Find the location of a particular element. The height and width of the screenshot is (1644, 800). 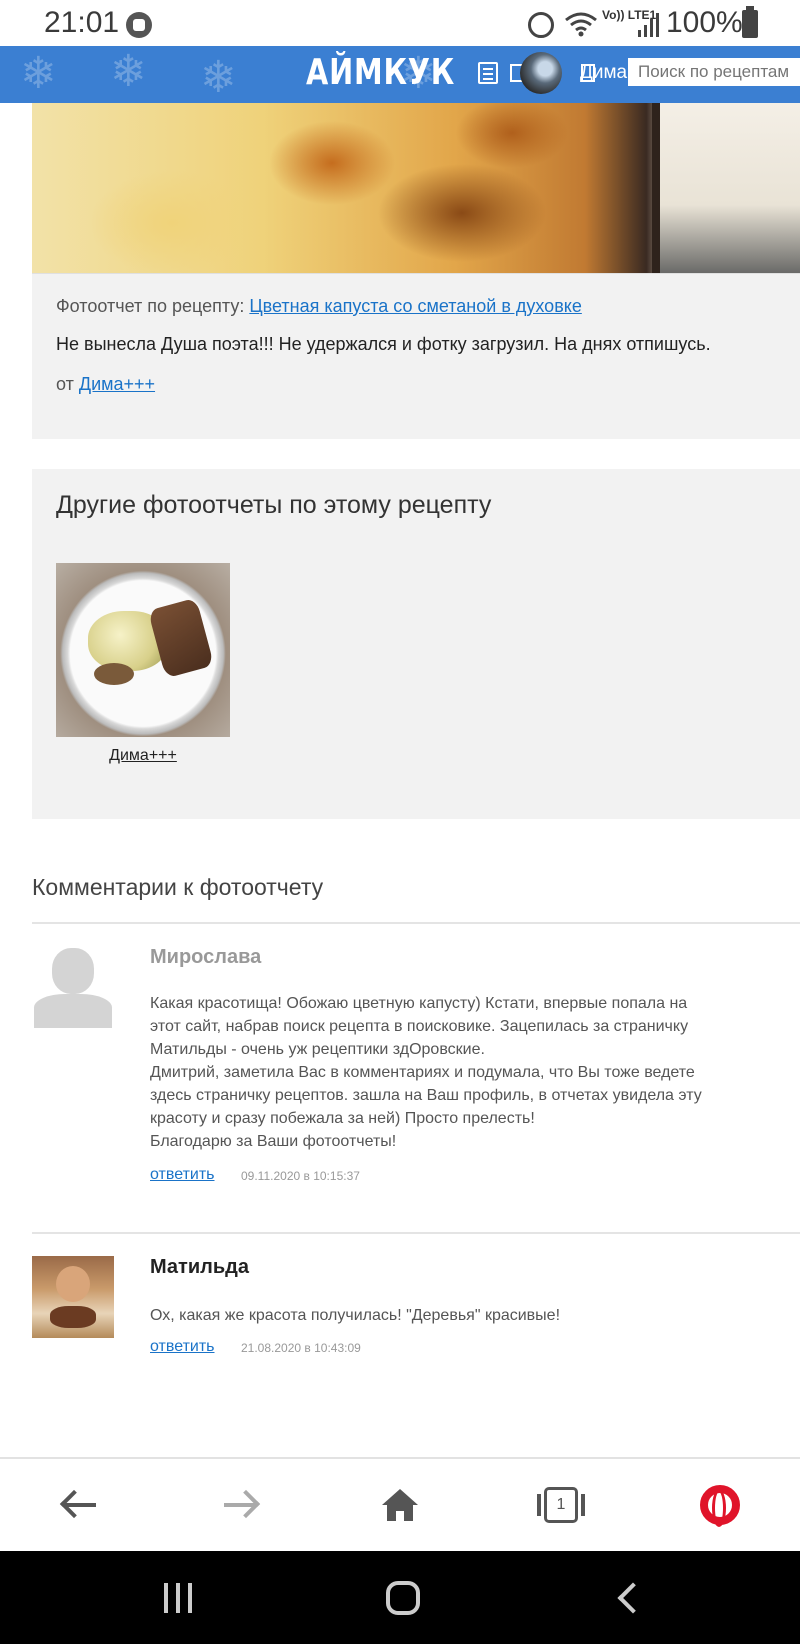

opera-logo-icon is located at coordinates (720, 1506).